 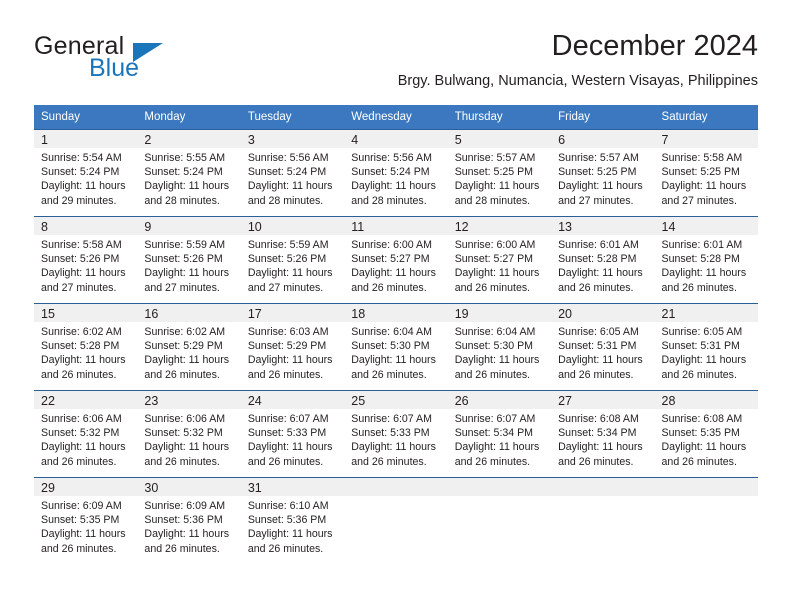 What do you see at coordinates (183, 259) in the screenshot?
I see `sunset-text: Sunset: 5:26 PM` at bounding box center [183, 259].